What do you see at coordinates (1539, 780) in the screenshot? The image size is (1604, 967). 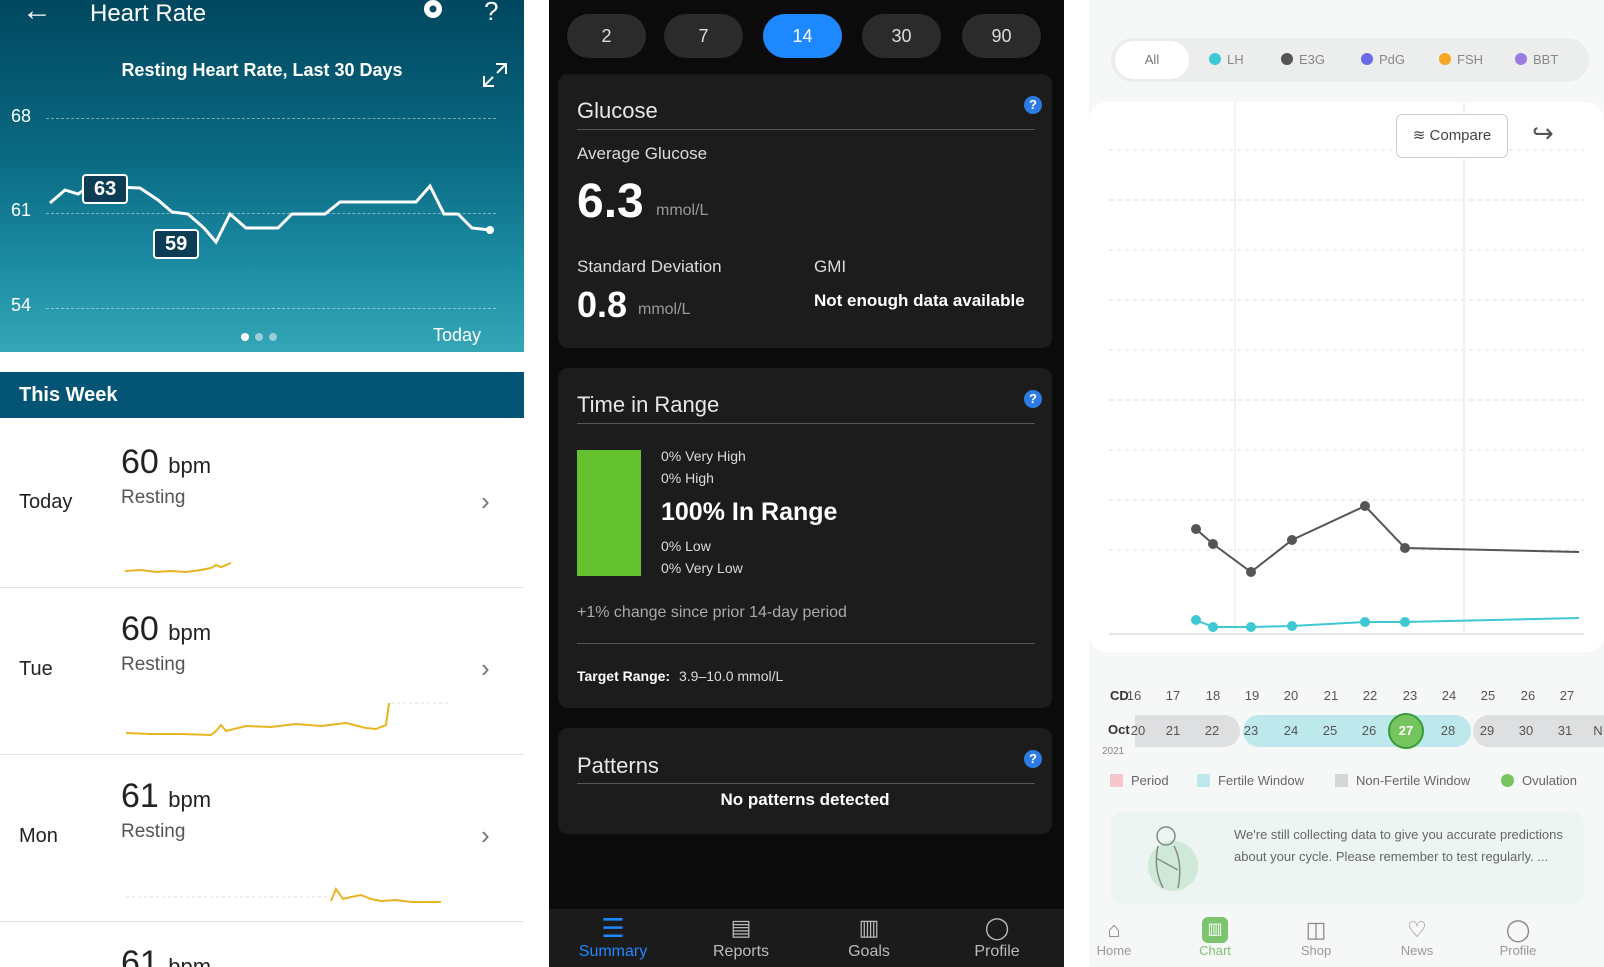 I see `legend-ovulation: Ovulation` at bounding box center [1539, 780].